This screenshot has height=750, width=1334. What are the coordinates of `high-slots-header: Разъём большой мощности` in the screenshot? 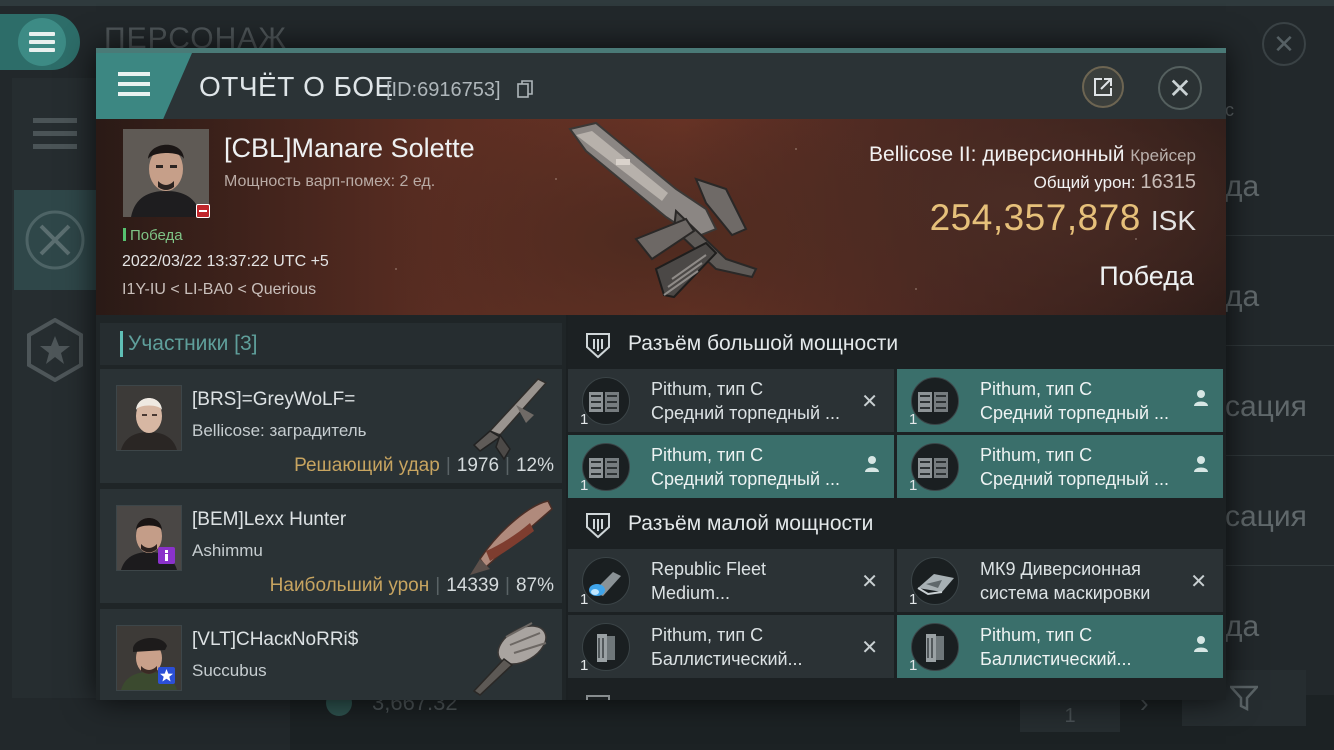 It's located at (897, 344).